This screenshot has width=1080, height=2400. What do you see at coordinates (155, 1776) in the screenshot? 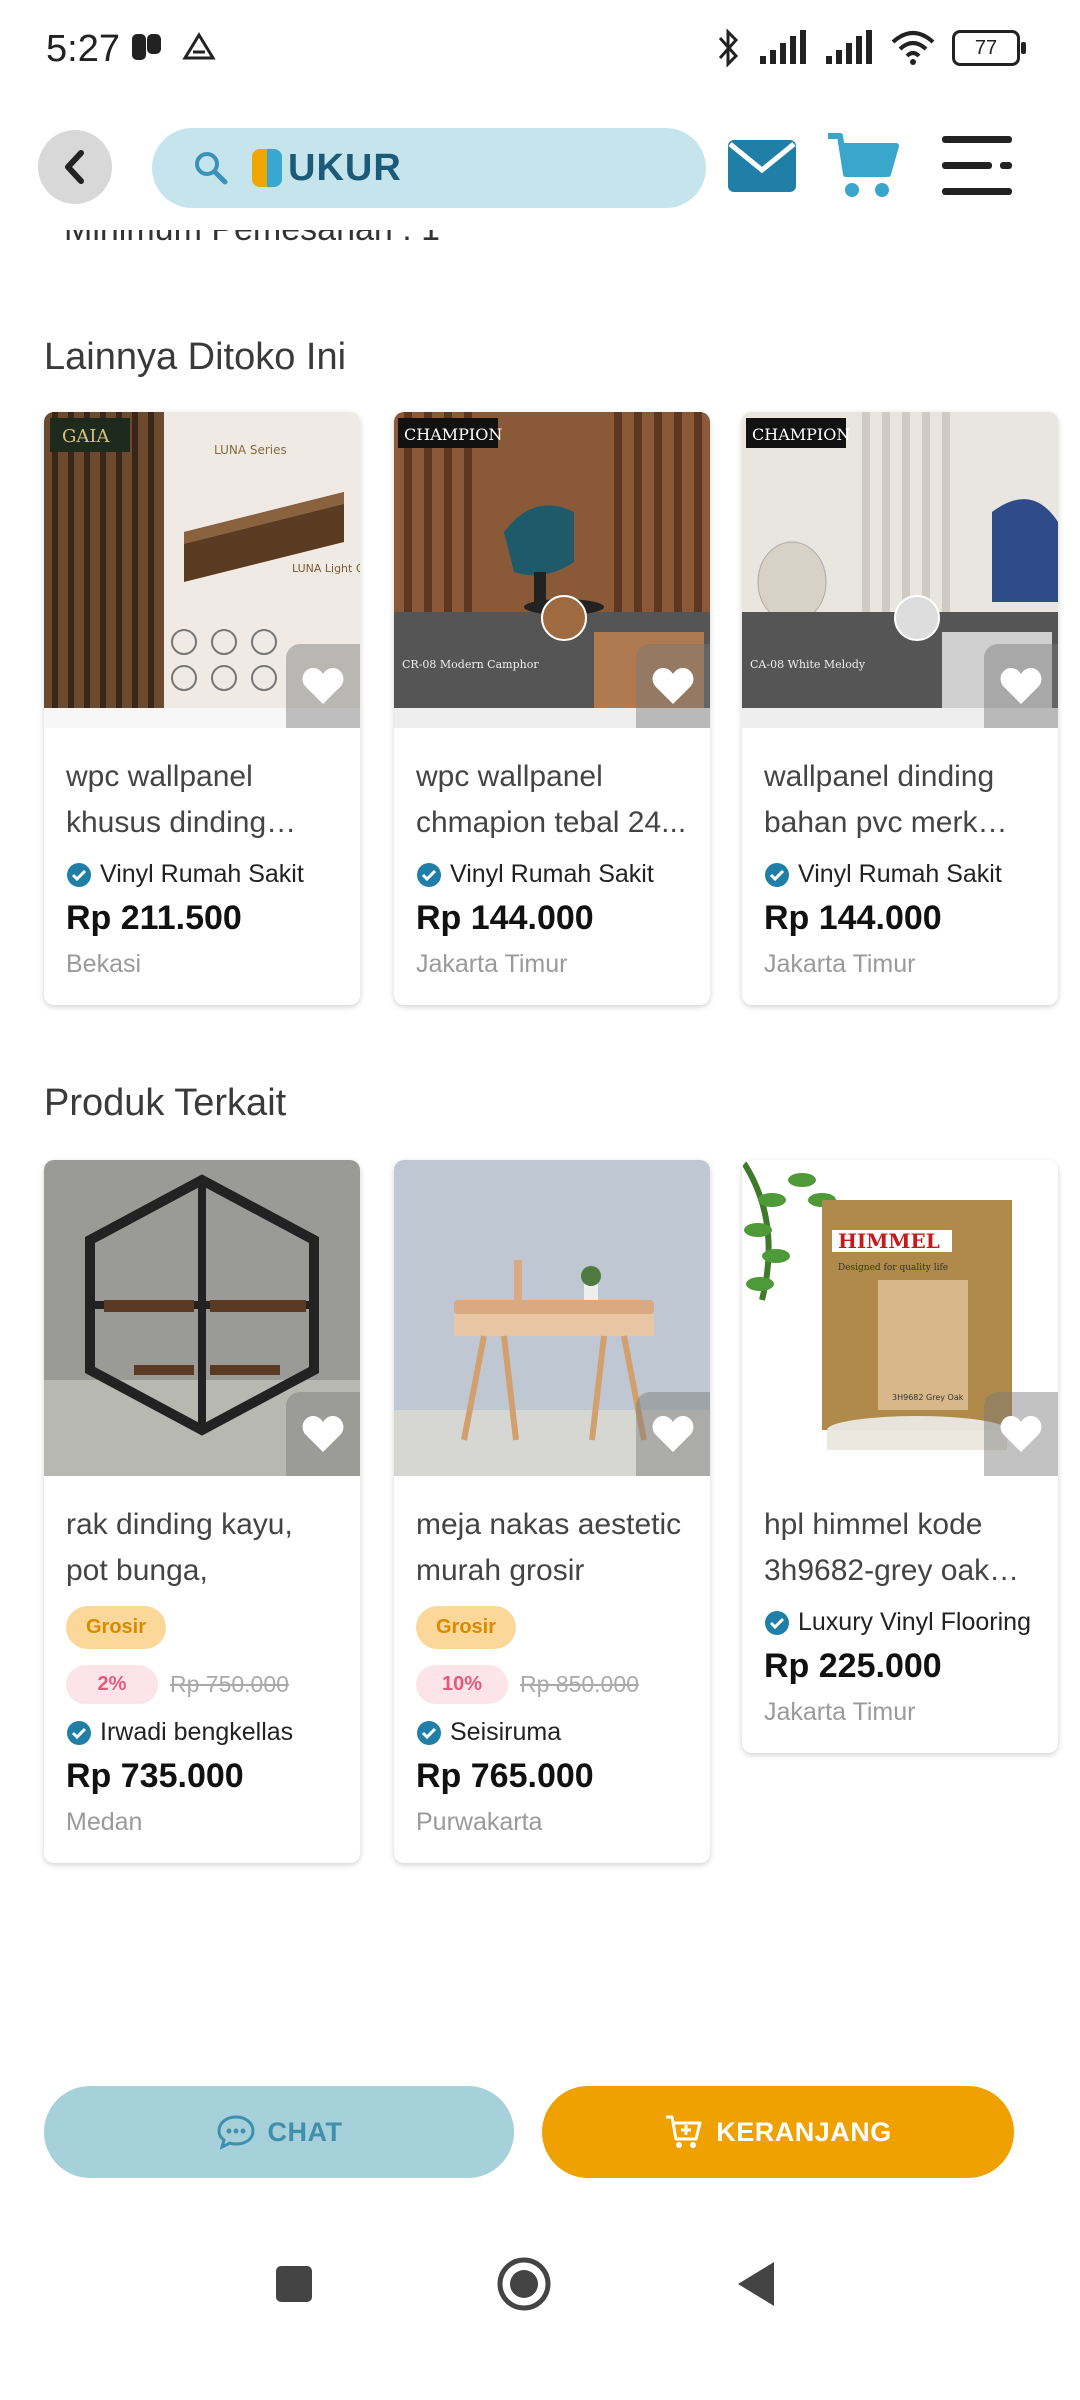
I see `product-price: Rp 735.000` at bounding box center [155, 1776].